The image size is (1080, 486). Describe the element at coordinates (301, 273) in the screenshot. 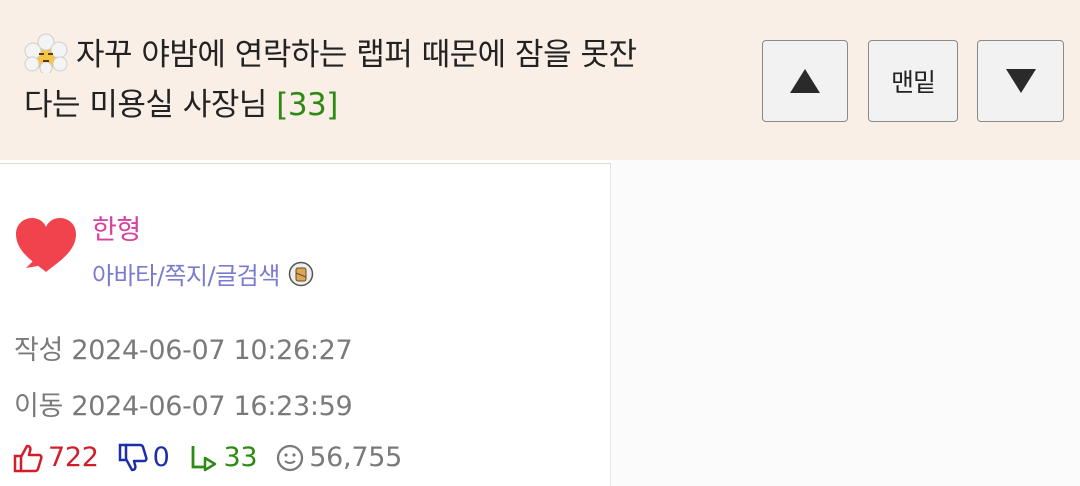

I see `level-badge-icon` at that location.